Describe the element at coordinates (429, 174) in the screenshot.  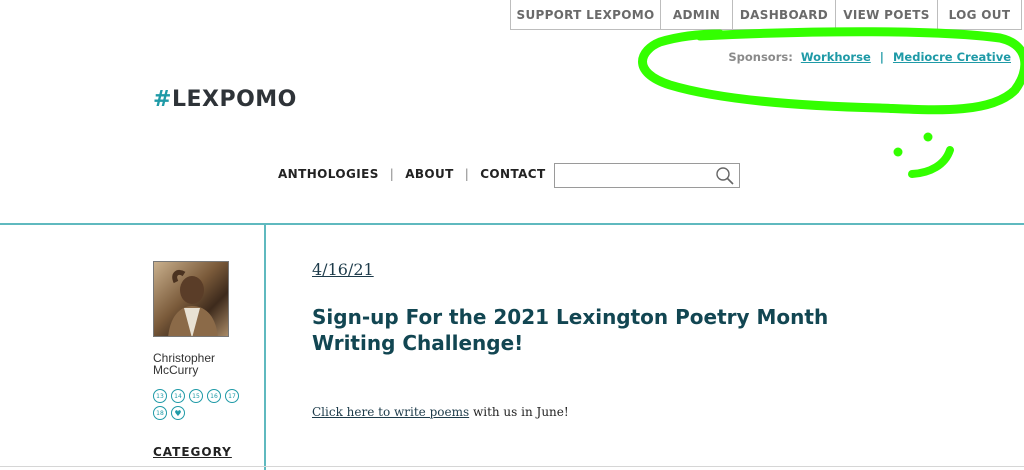
I see `nav-about: ABOUT` at that location.